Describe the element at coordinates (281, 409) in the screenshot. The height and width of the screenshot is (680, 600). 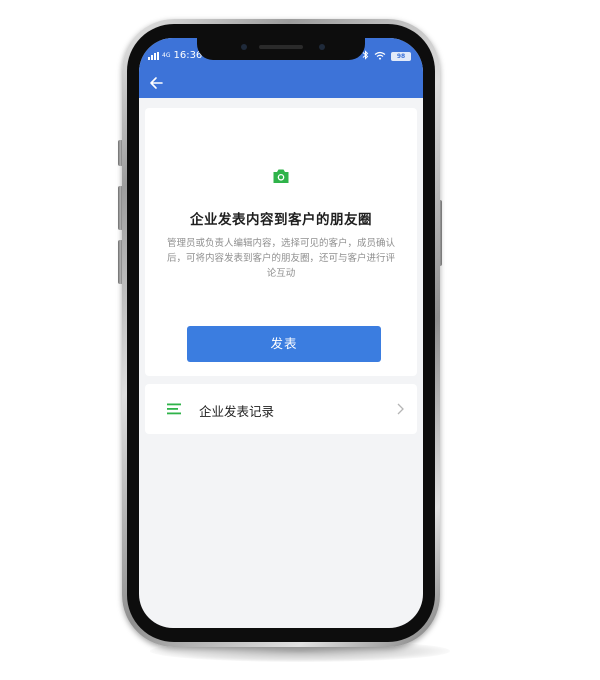
I see `publish-records-row: 企业发表记录` at that location.